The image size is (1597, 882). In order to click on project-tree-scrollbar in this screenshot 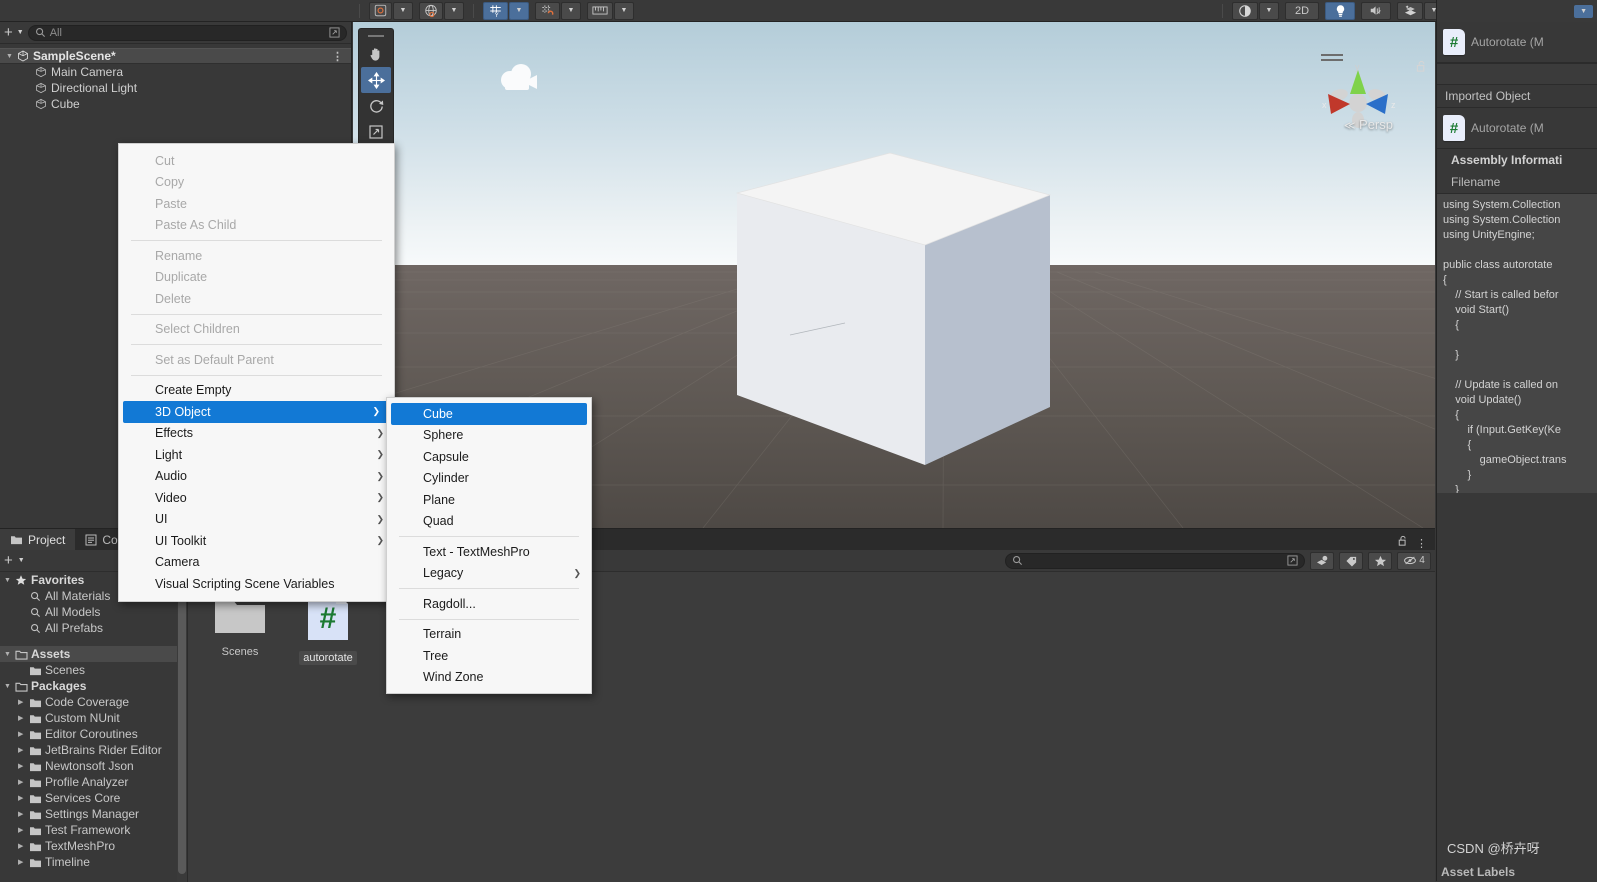, I will do `click(182, 727)`.